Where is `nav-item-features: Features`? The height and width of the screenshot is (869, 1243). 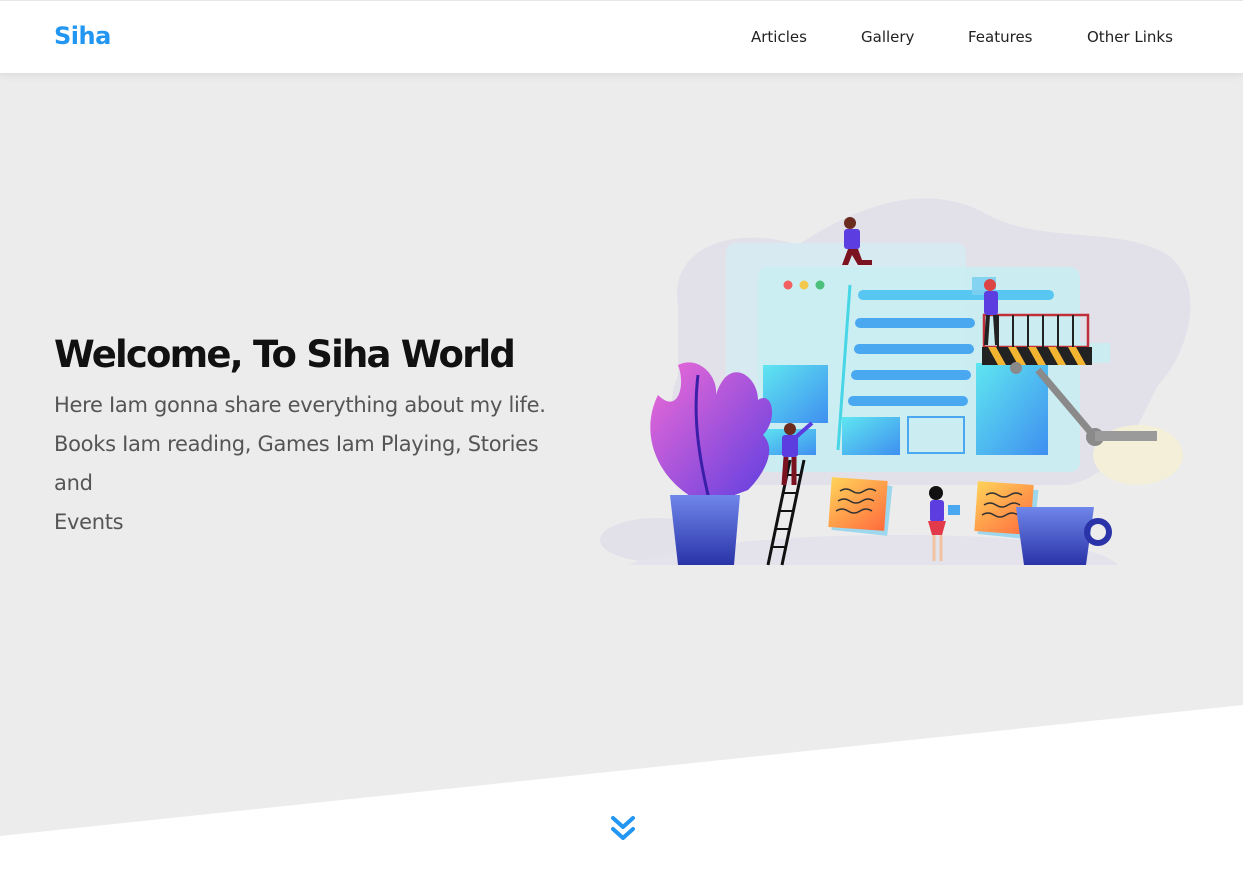 nav-item-features: Features is located at coordinates (1000, 37).